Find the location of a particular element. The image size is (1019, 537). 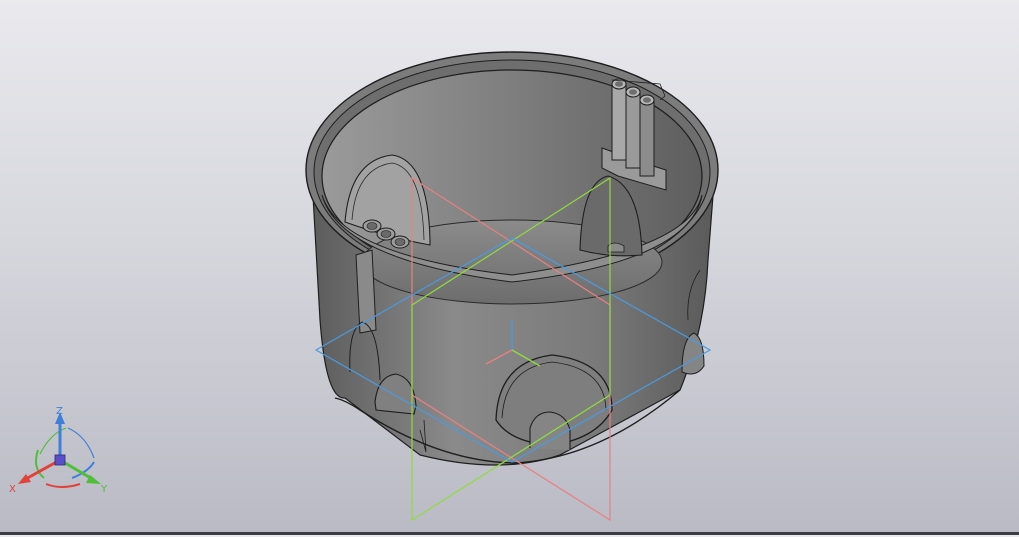

side-rib-left is located at coordinates (366, 291).